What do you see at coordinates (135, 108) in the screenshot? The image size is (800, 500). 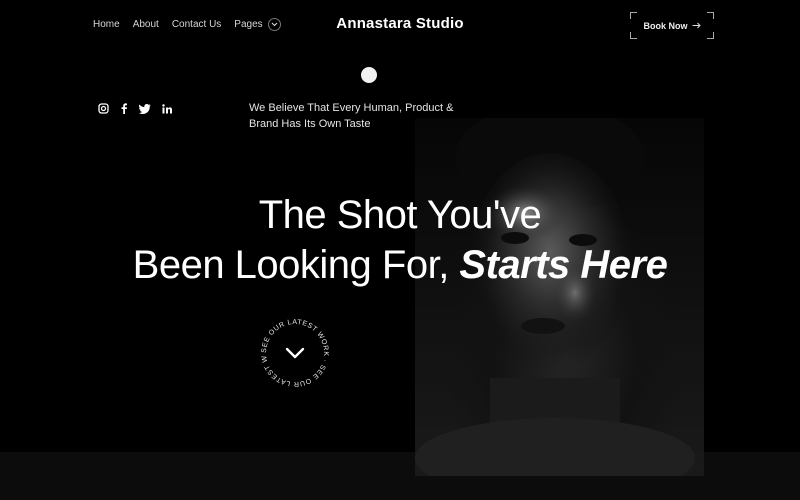 I see `social-links` at bounding box center [135, 108].